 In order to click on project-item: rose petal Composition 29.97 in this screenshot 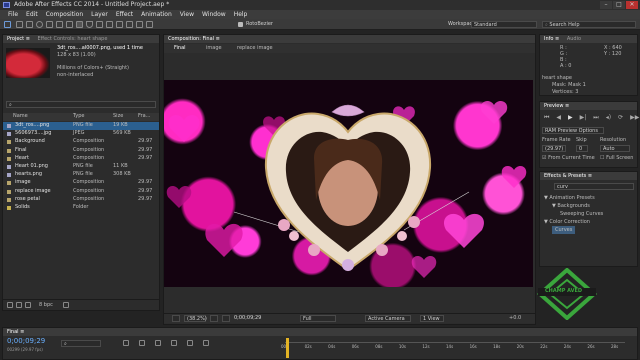, I will do `click(81, 200)`.